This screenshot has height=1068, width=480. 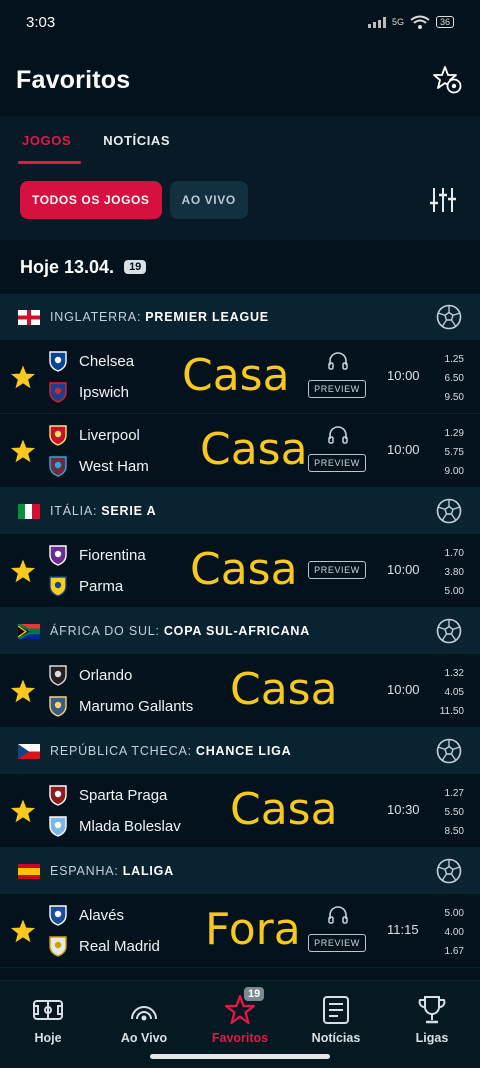 What do you see at coordinates (119, 946) in the screenshot?
I see `team-name: Real Madrid` at bounding box center [119, 946].